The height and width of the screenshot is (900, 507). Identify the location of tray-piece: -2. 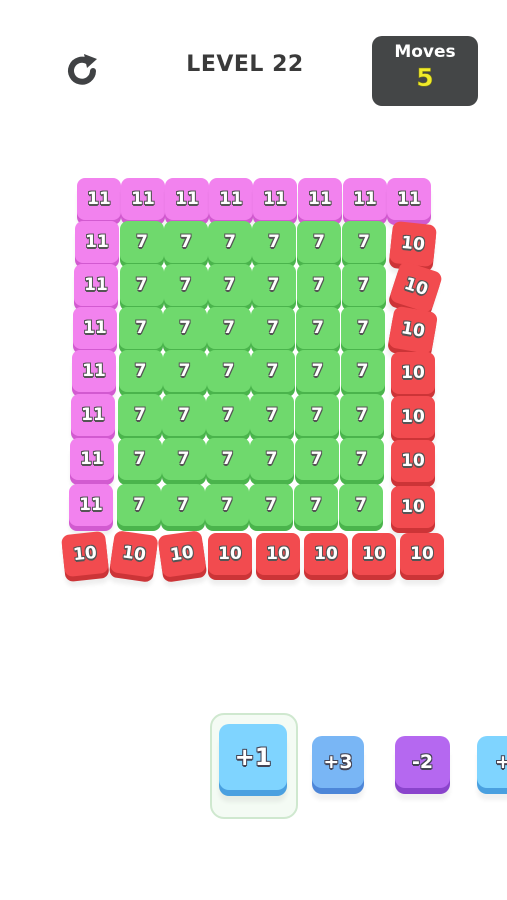
(422, 762).